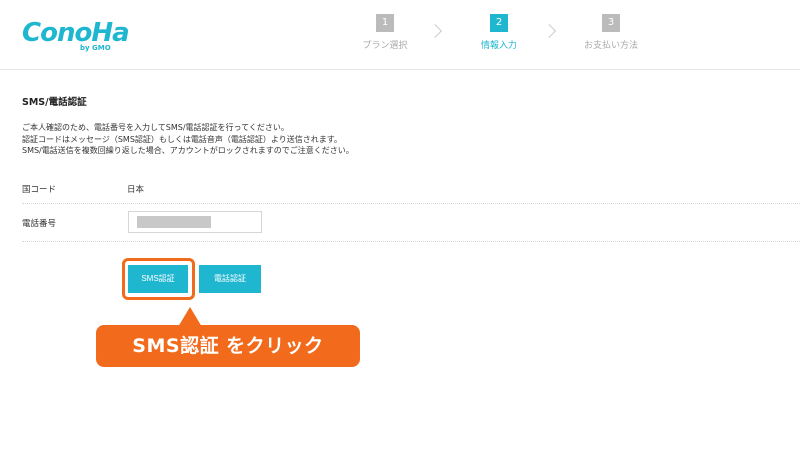 The height and width of the screenshot is (450, 800). Describe the element at coordinates (385, 46) in the screenshot. I see `step-label: プラン選択` at that location.